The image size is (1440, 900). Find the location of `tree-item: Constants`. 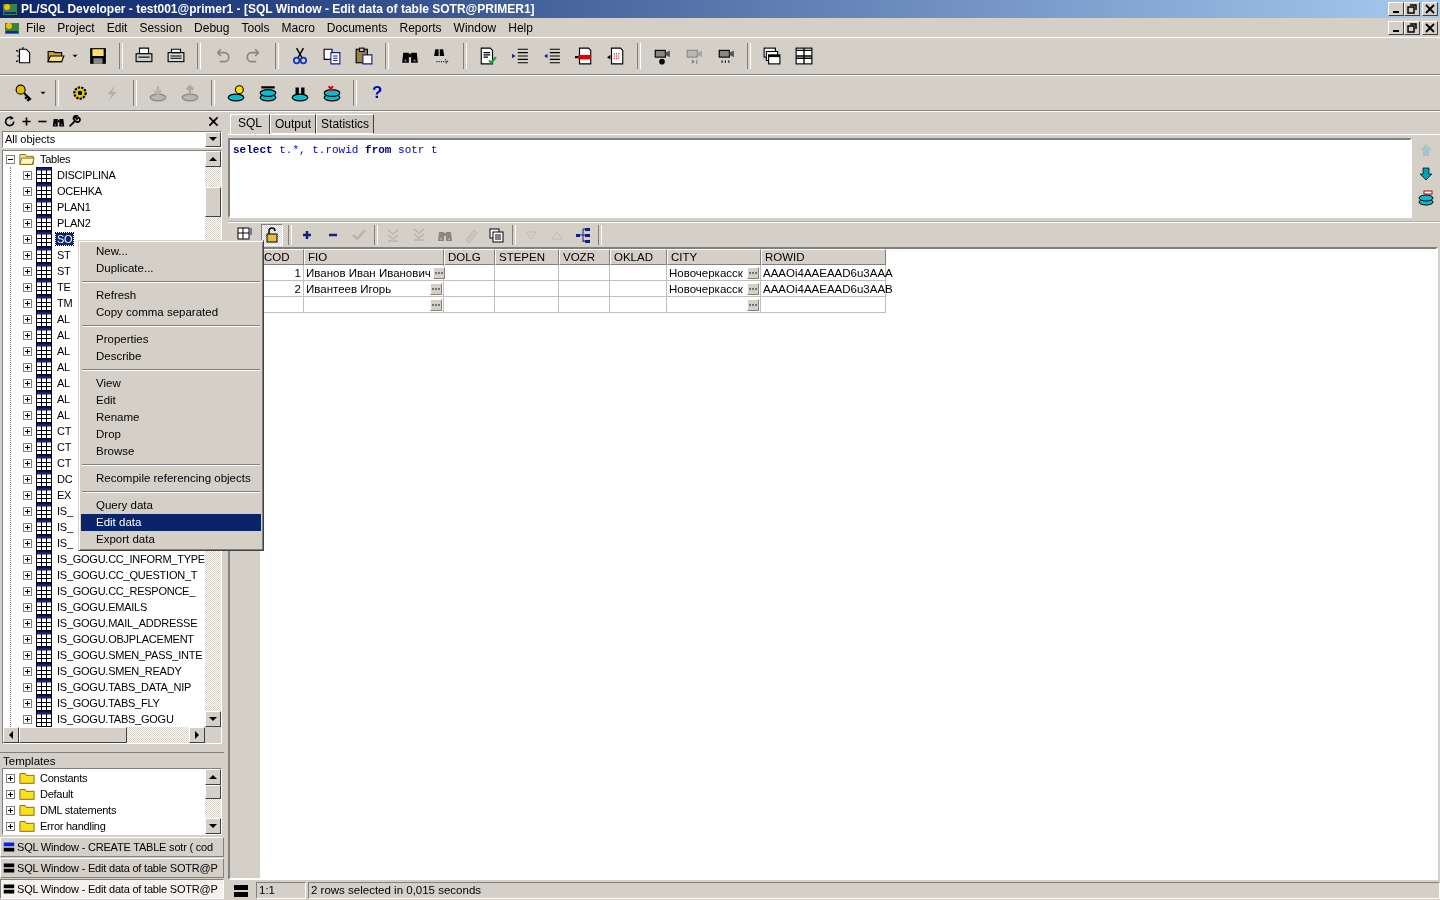

tree-item: Constants is located at coordinates (64, 778).